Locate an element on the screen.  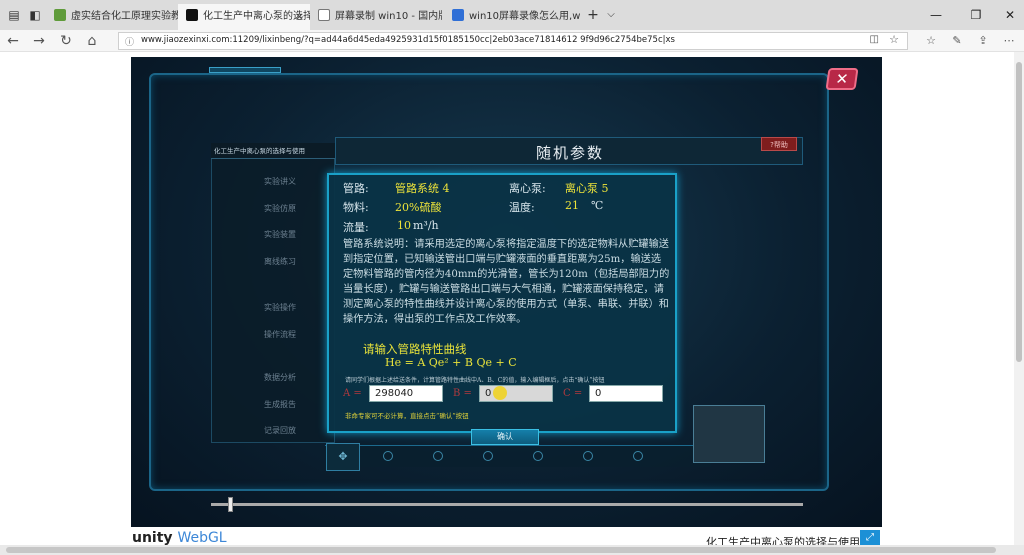
hud-toolbar is located at coordinates (518, 456).